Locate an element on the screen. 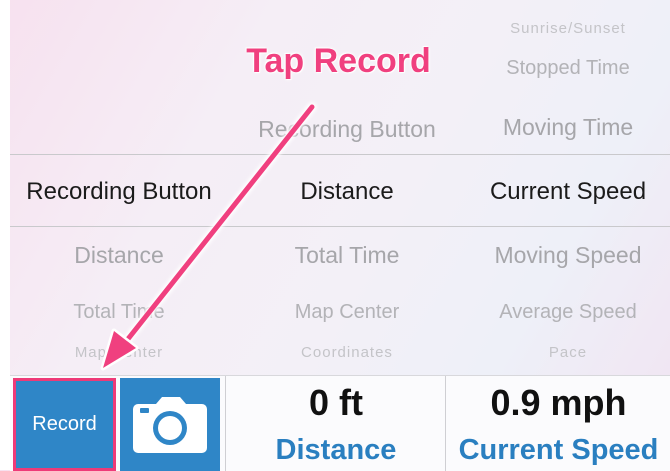 This screenshot has width=670, height=471. picker-item: Coordinates is located at coordinates (347, 352).